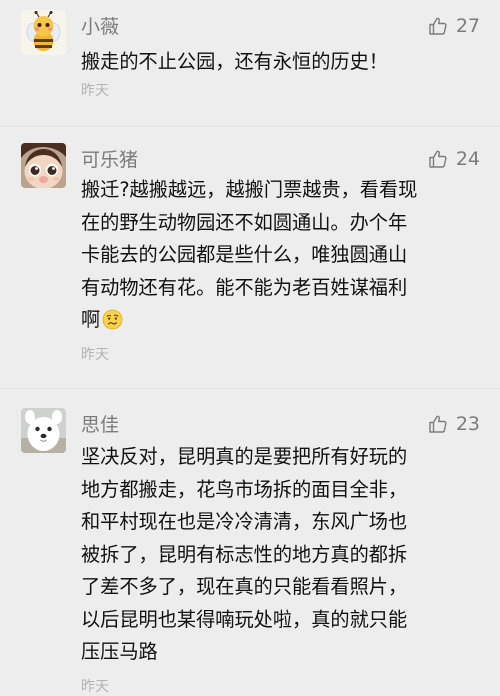  I want to click on white-puppy-avatar-icon, so click(43, 430).